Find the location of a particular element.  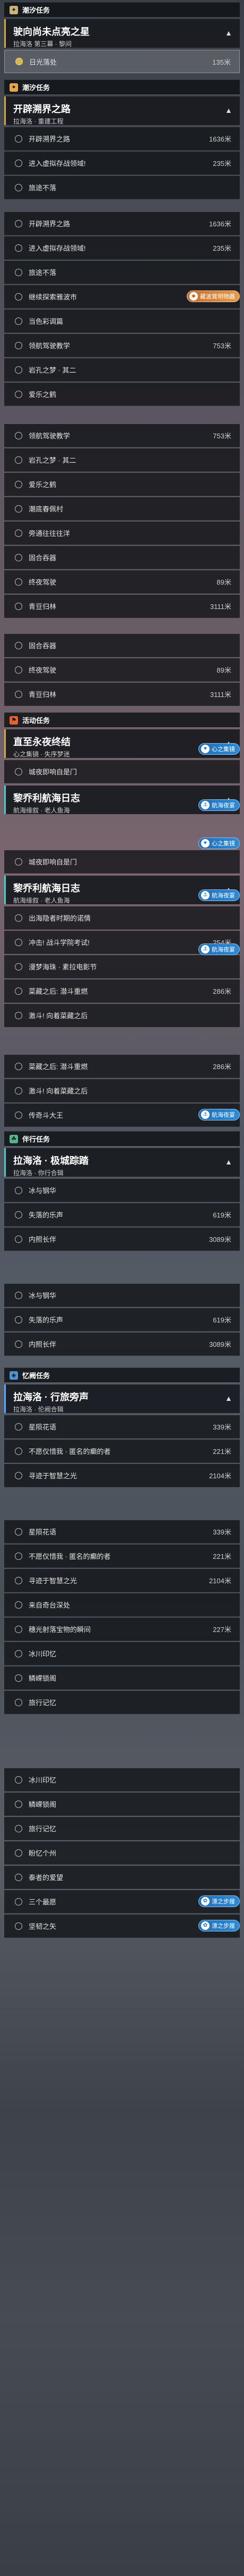

step-label: 城夜即响自是门 is located at coordinates (53, 862).